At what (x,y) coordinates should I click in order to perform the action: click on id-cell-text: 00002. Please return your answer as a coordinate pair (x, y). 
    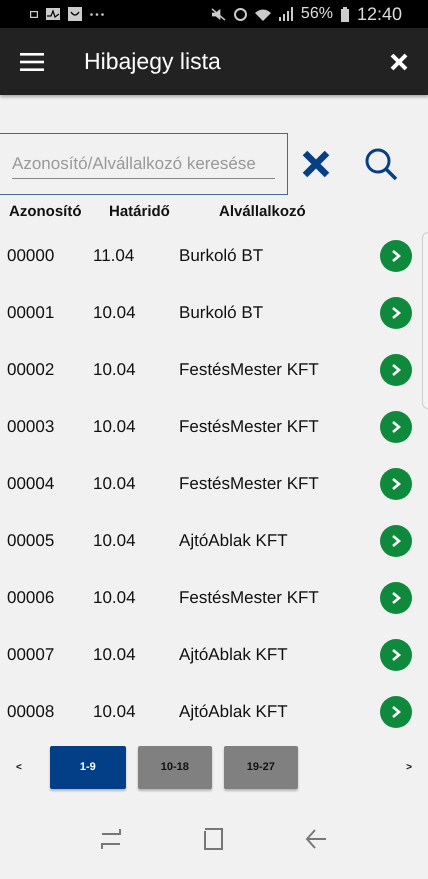
    Looking at the image, I should click on (31, 370).